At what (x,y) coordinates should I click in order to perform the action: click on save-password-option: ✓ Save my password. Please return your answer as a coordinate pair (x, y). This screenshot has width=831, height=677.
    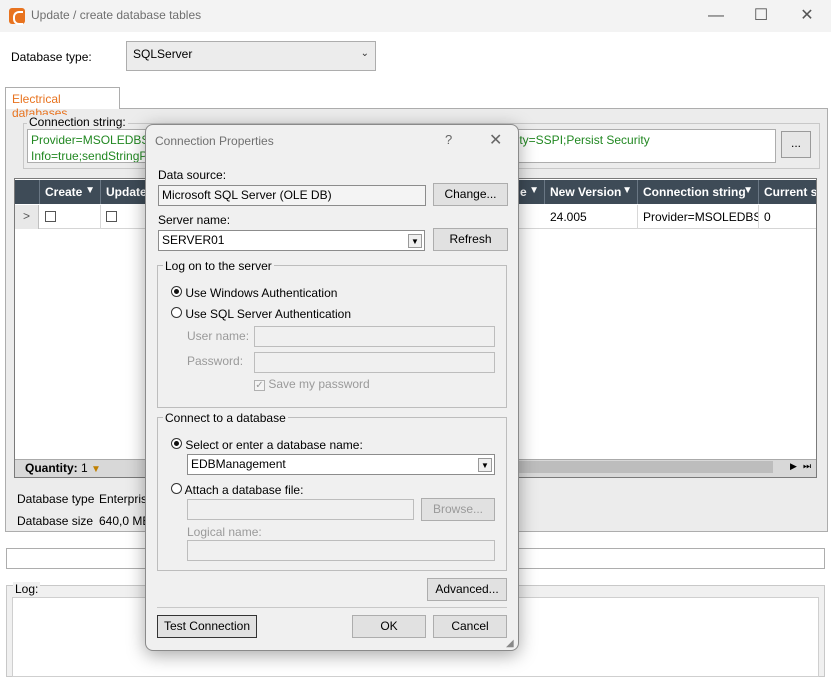
    Looking at the image, I should click on (312, 384).